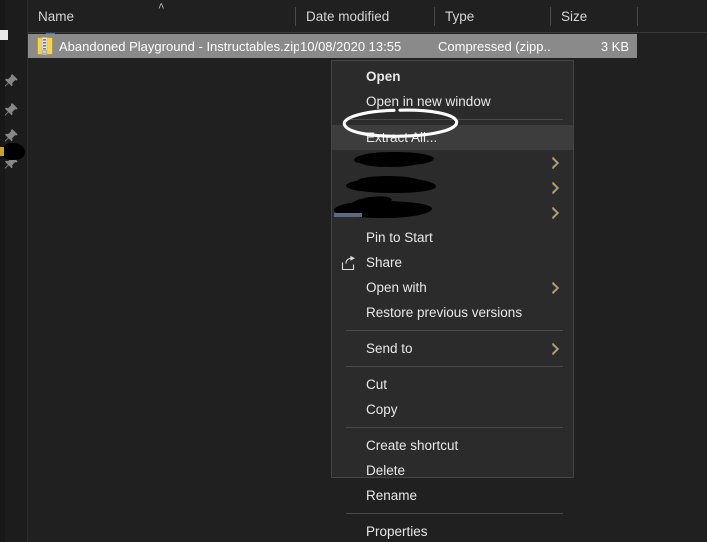 Image resolution: width=707 pixels, height=542 pixels. Describe the element at coordinates (594, 16) in the screenshot. I see `column-header-size: Size` at that location.